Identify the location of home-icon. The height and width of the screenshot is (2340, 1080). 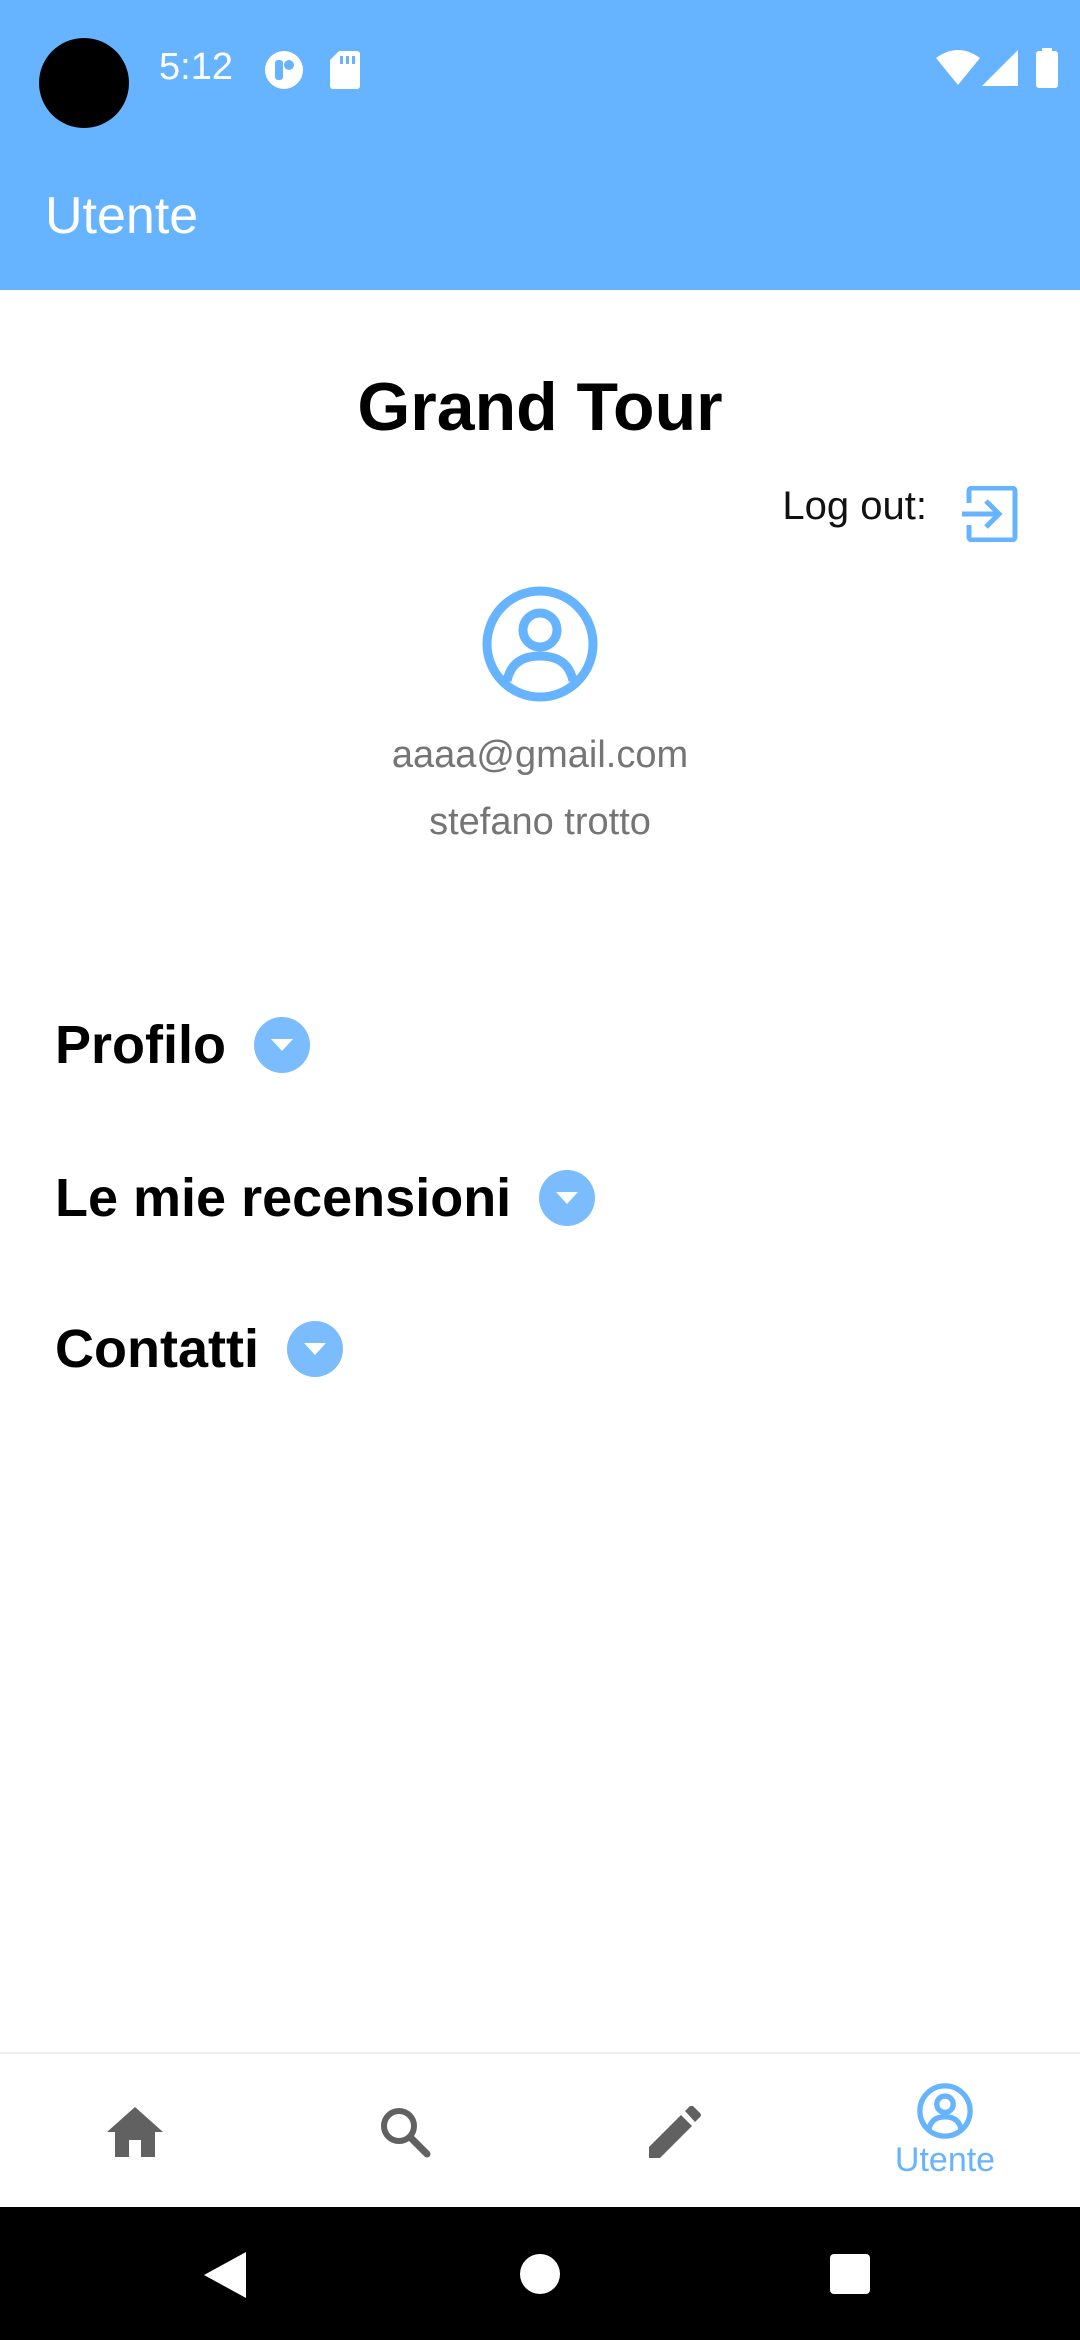
(135, 2131).